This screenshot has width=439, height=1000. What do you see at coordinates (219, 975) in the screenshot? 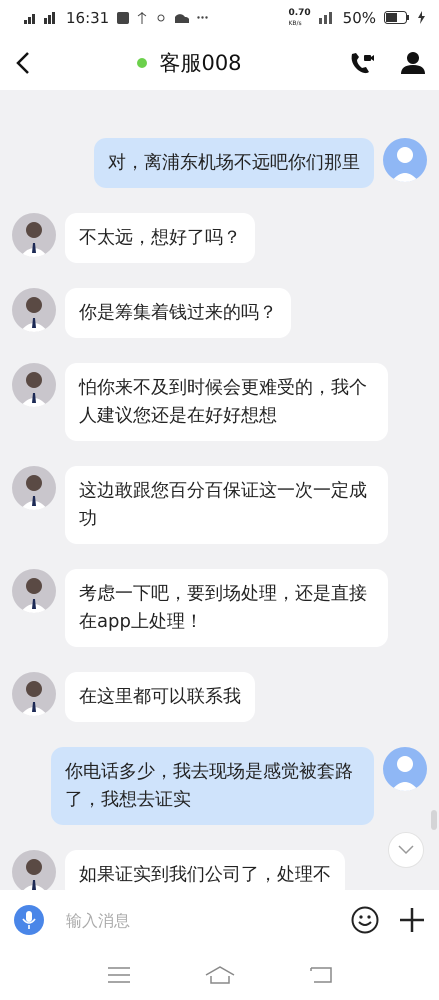
I see `home-icon` at bounding box center [219, 975].